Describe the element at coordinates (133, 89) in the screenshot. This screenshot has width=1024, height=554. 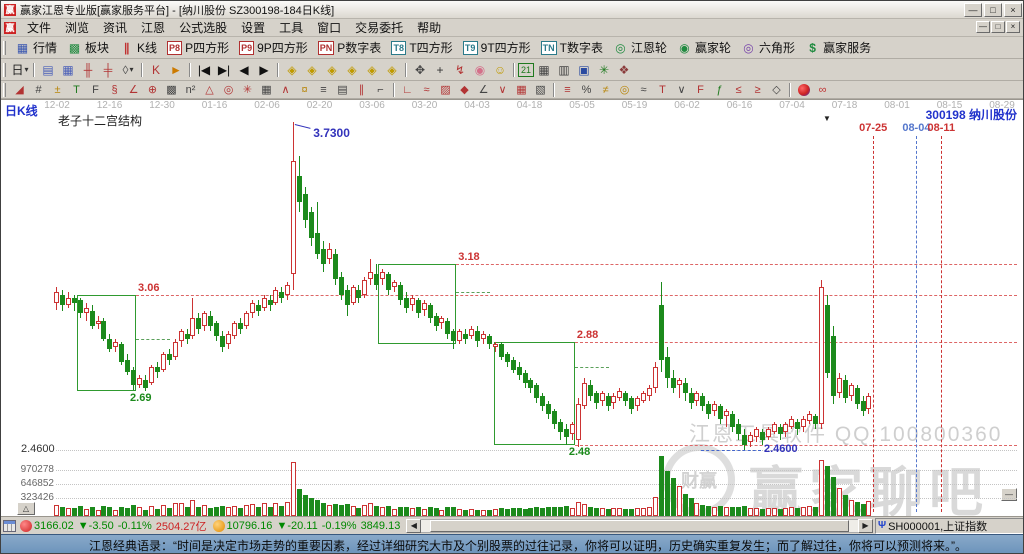
I see `draw-angle-tool: ∠` at that location.